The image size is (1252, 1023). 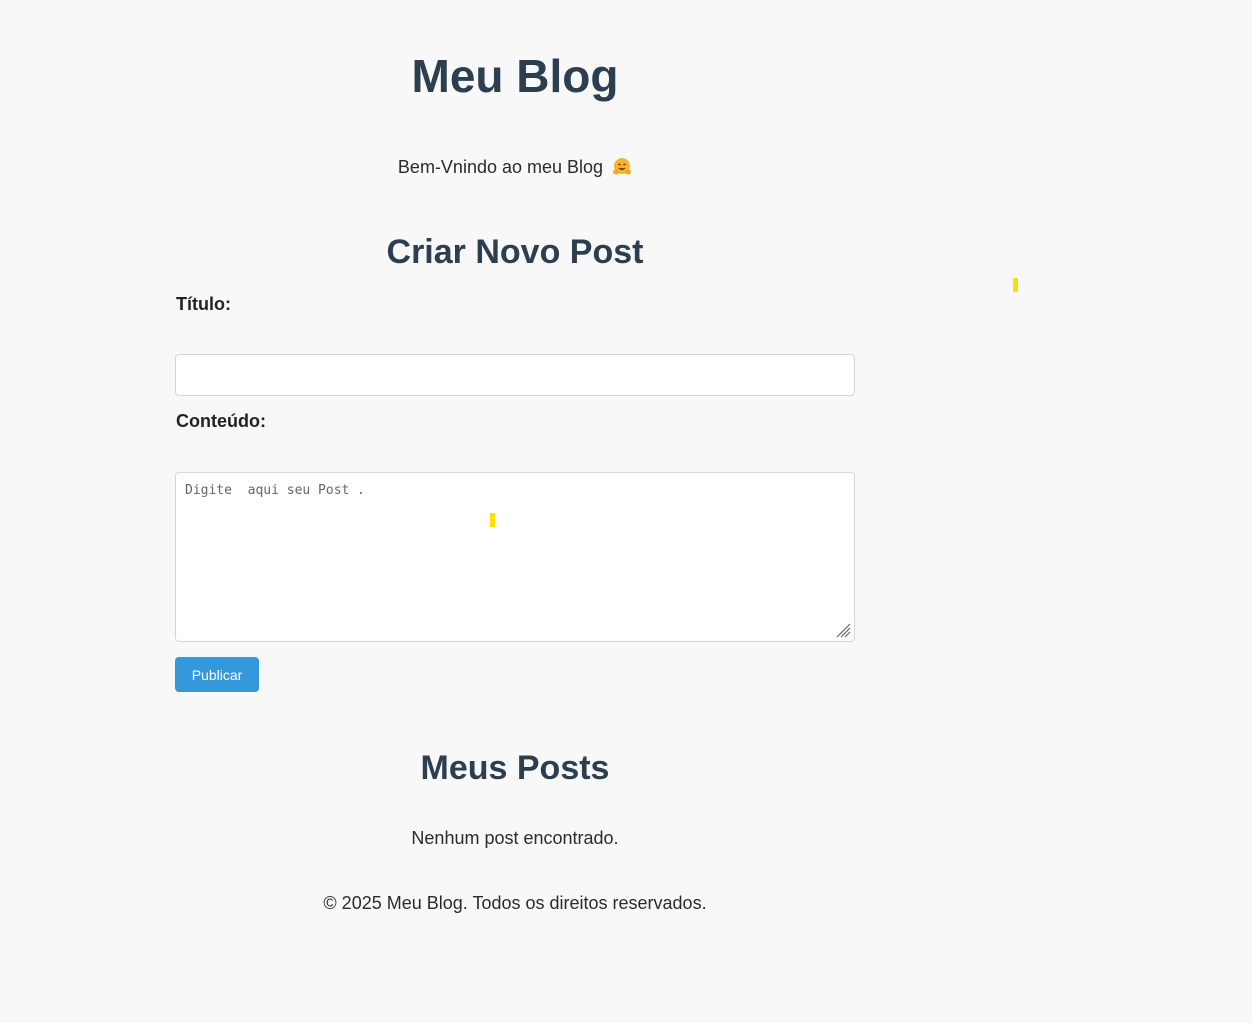 I want to click on empty-posts-message: Nenhum post encontrado., so click(x=515, y=838).